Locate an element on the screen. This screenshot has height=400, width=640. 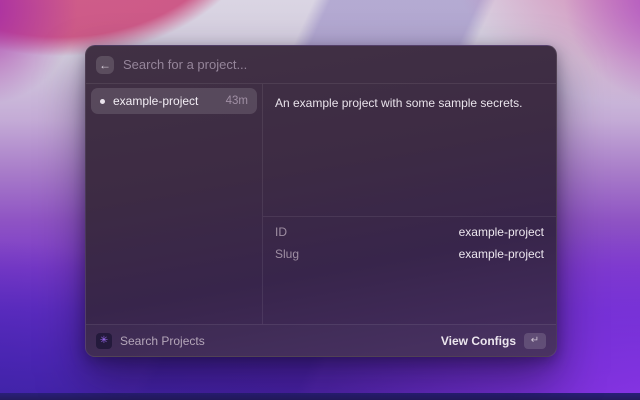
extension-logo-icon: ✳ is located at coordinates (104, 340).